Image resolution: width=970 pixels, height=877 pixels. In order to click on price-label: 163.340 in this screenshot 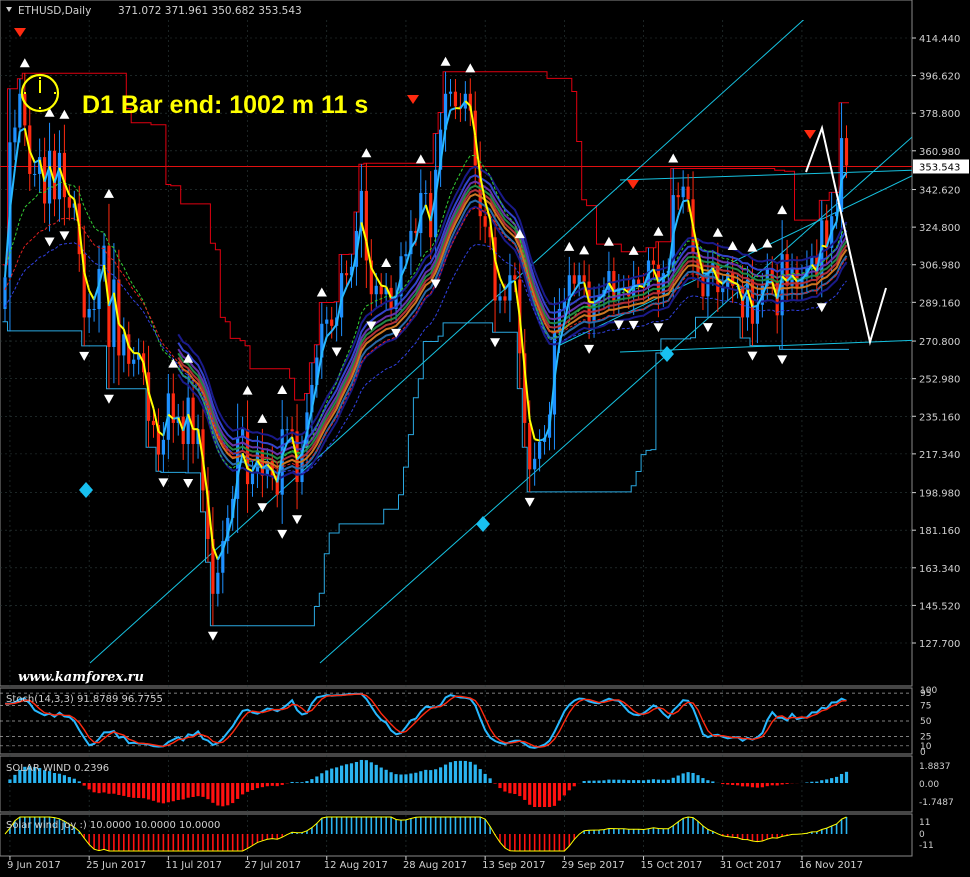, I will do `click(939, 569)`.